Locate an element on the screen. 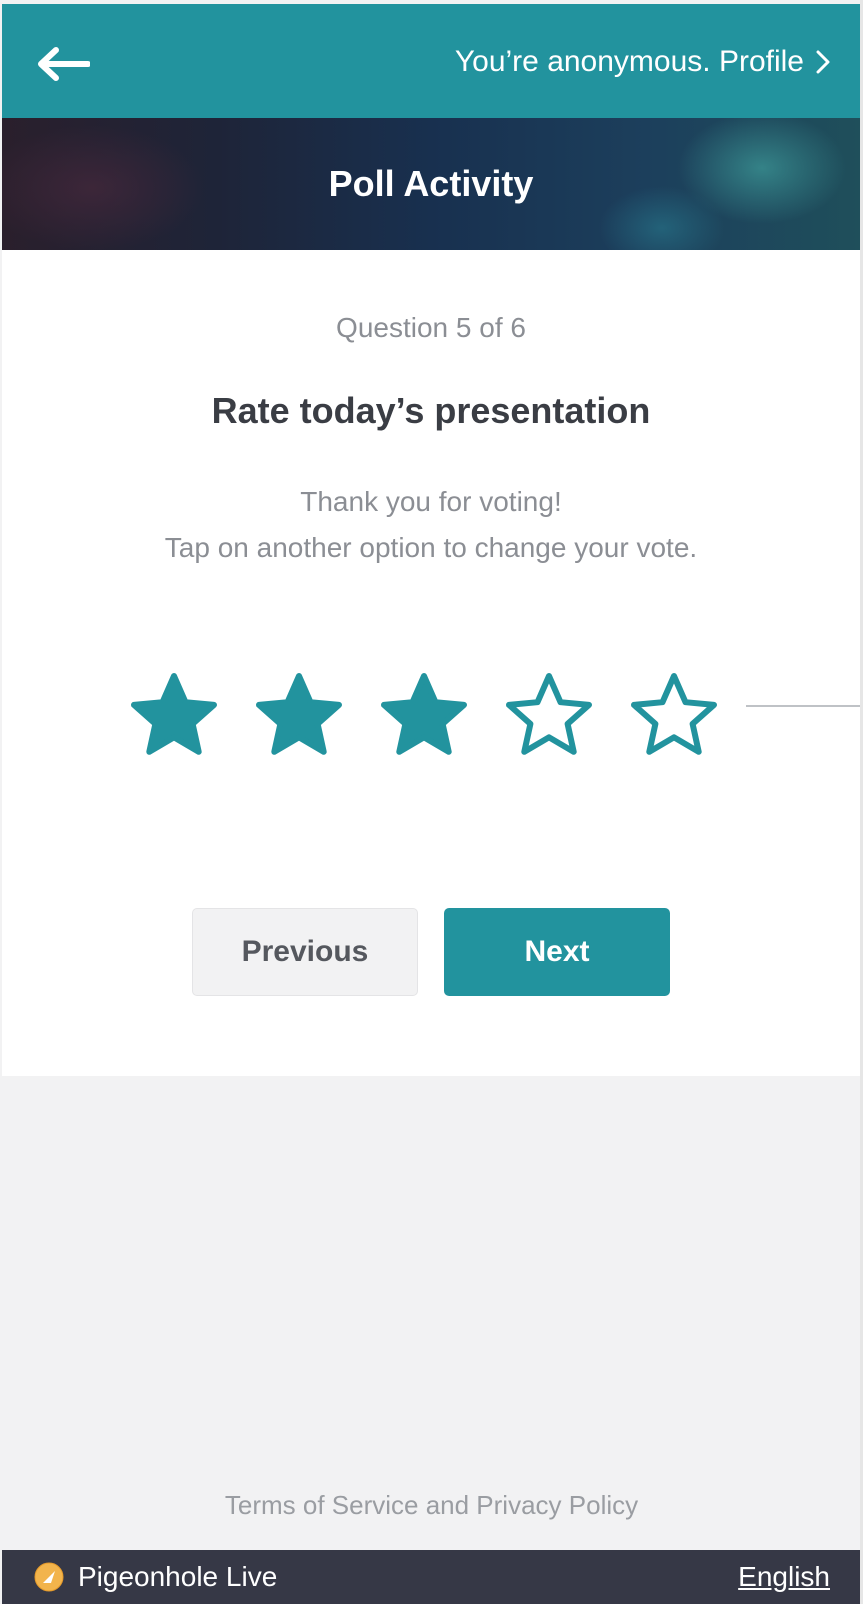  back-button is located at coordinates (63, 64).